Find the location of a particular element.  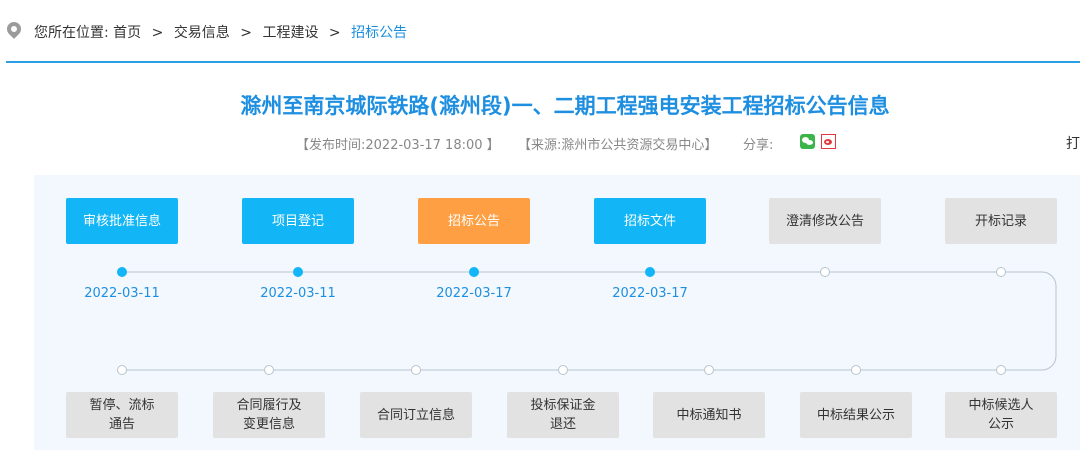

breadcrumb-prefix: 您所在位置: is located at coordinates (71, 33).